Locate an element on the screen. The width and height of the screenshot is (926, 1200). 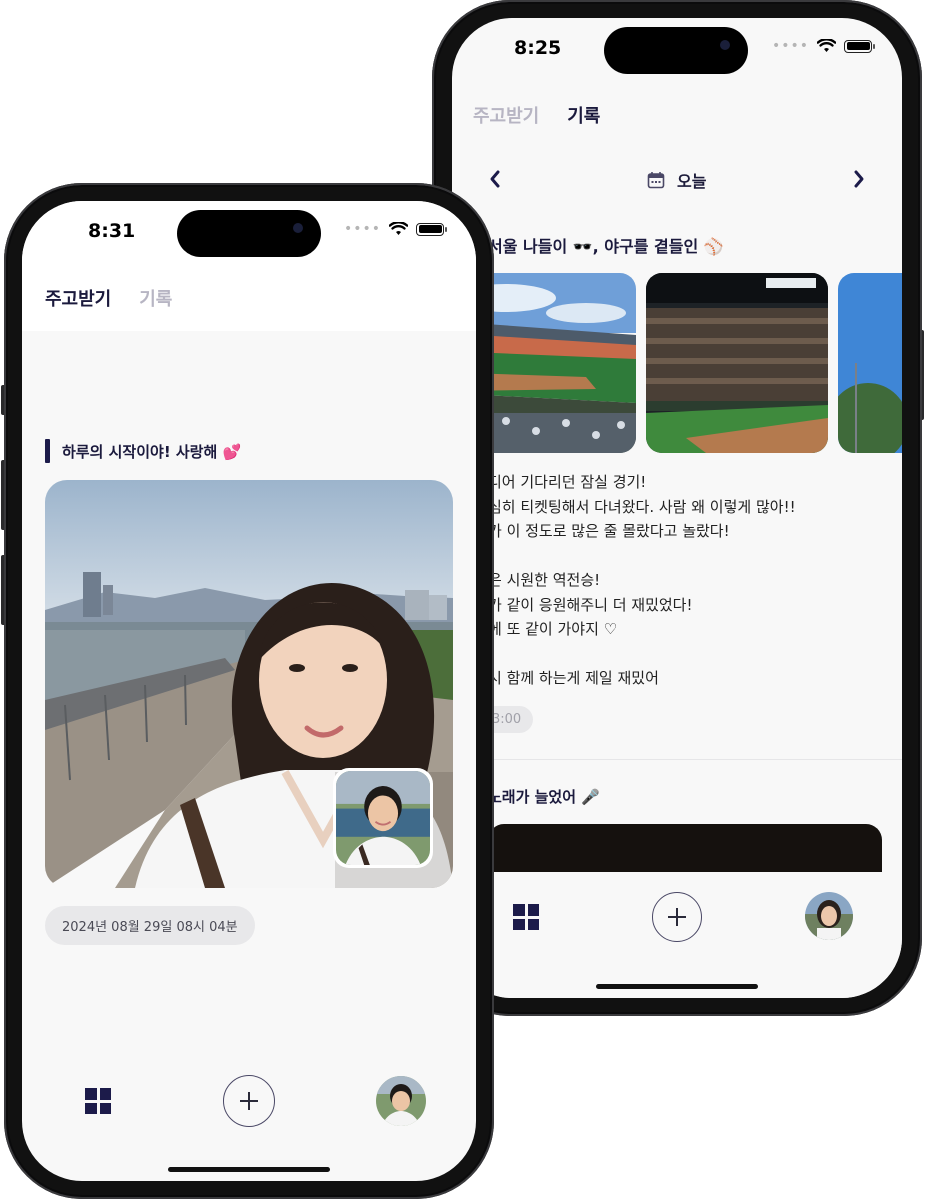
post-body-line: 은 시원한 역전승! is located at coordinates (544, 580).